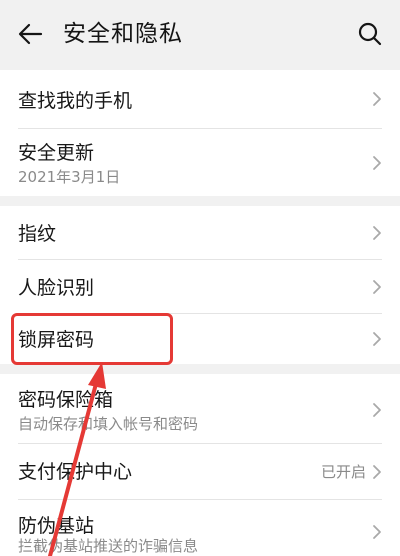 The image size is (400, 556). What do you see at coordinates (200, 471) in the screenshot?
I see `list-item-payment-protection: 支付保护中心 已开启` at bounding box center [200, 471].